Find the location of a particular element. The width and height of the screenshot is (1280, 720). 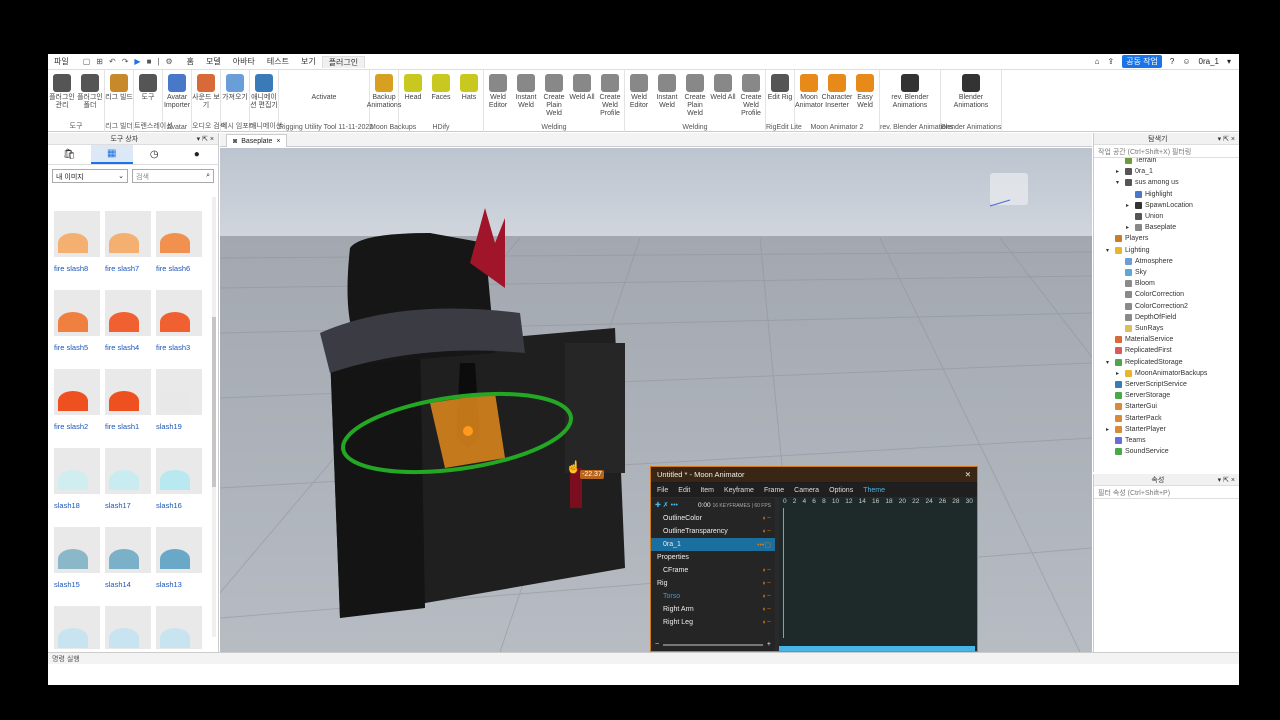

toolbox-asset: fire slash4 is located at coordinates (130, 321).